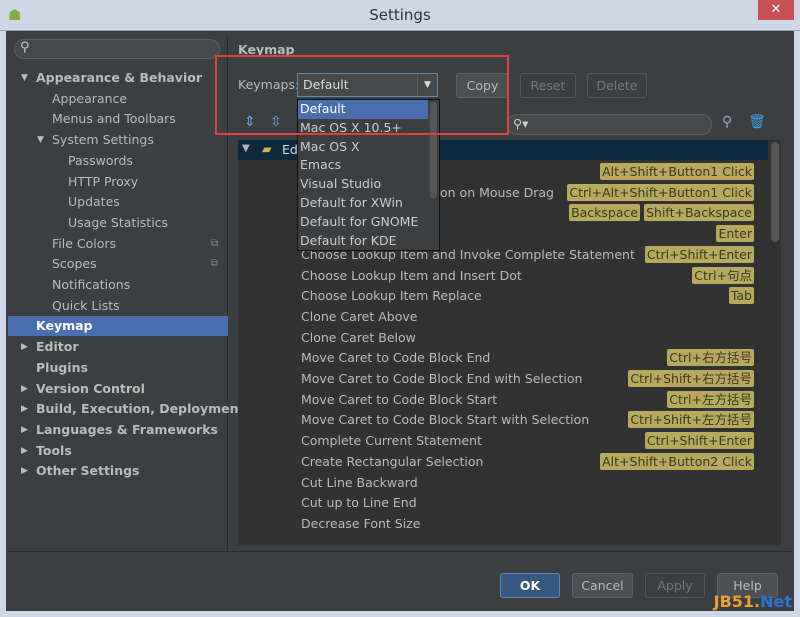 The width and height of the screenshot is (800, 617). What do you see at coordinates (617, 85) in the screenshot?
I see `delete-button: Delete` at bounding box center [617, 85].